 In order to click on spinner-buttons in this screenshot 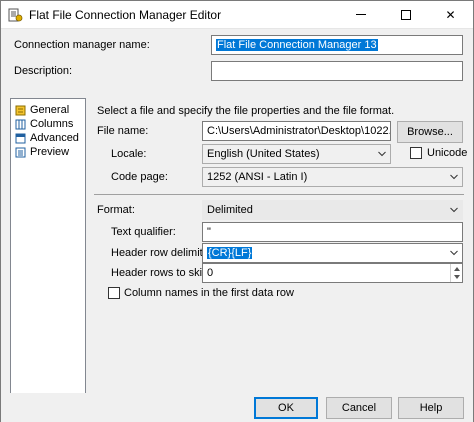, I will do `click(456, 273)`.